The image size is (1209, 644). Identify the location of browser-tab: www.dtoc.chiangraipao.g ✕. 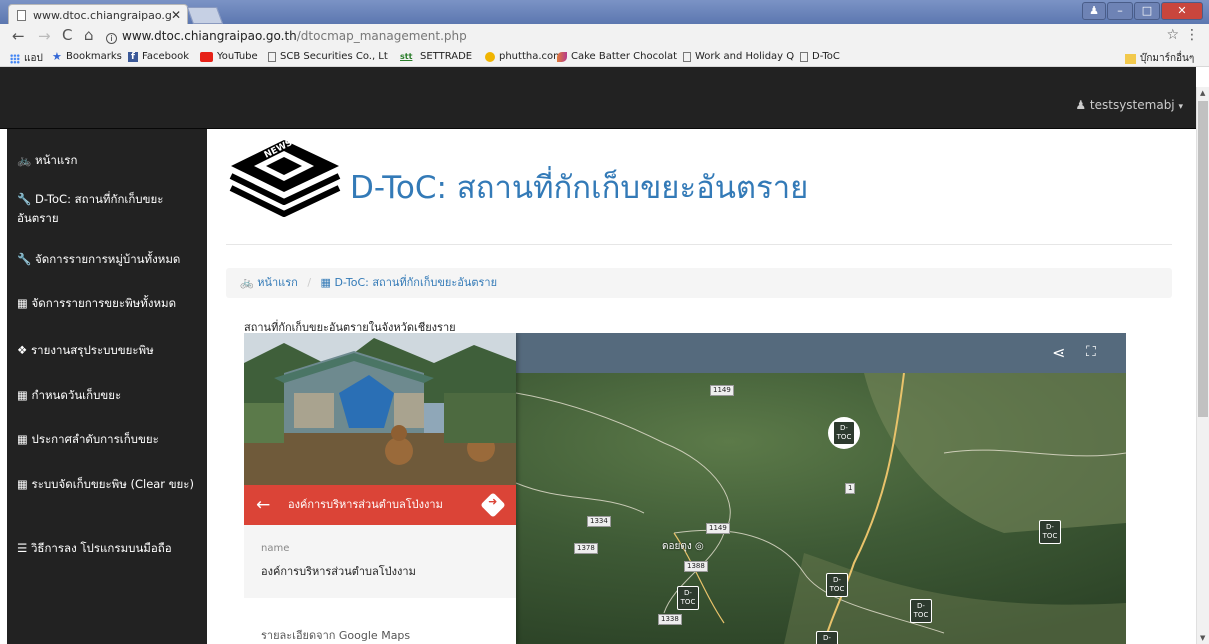
(98, 15).